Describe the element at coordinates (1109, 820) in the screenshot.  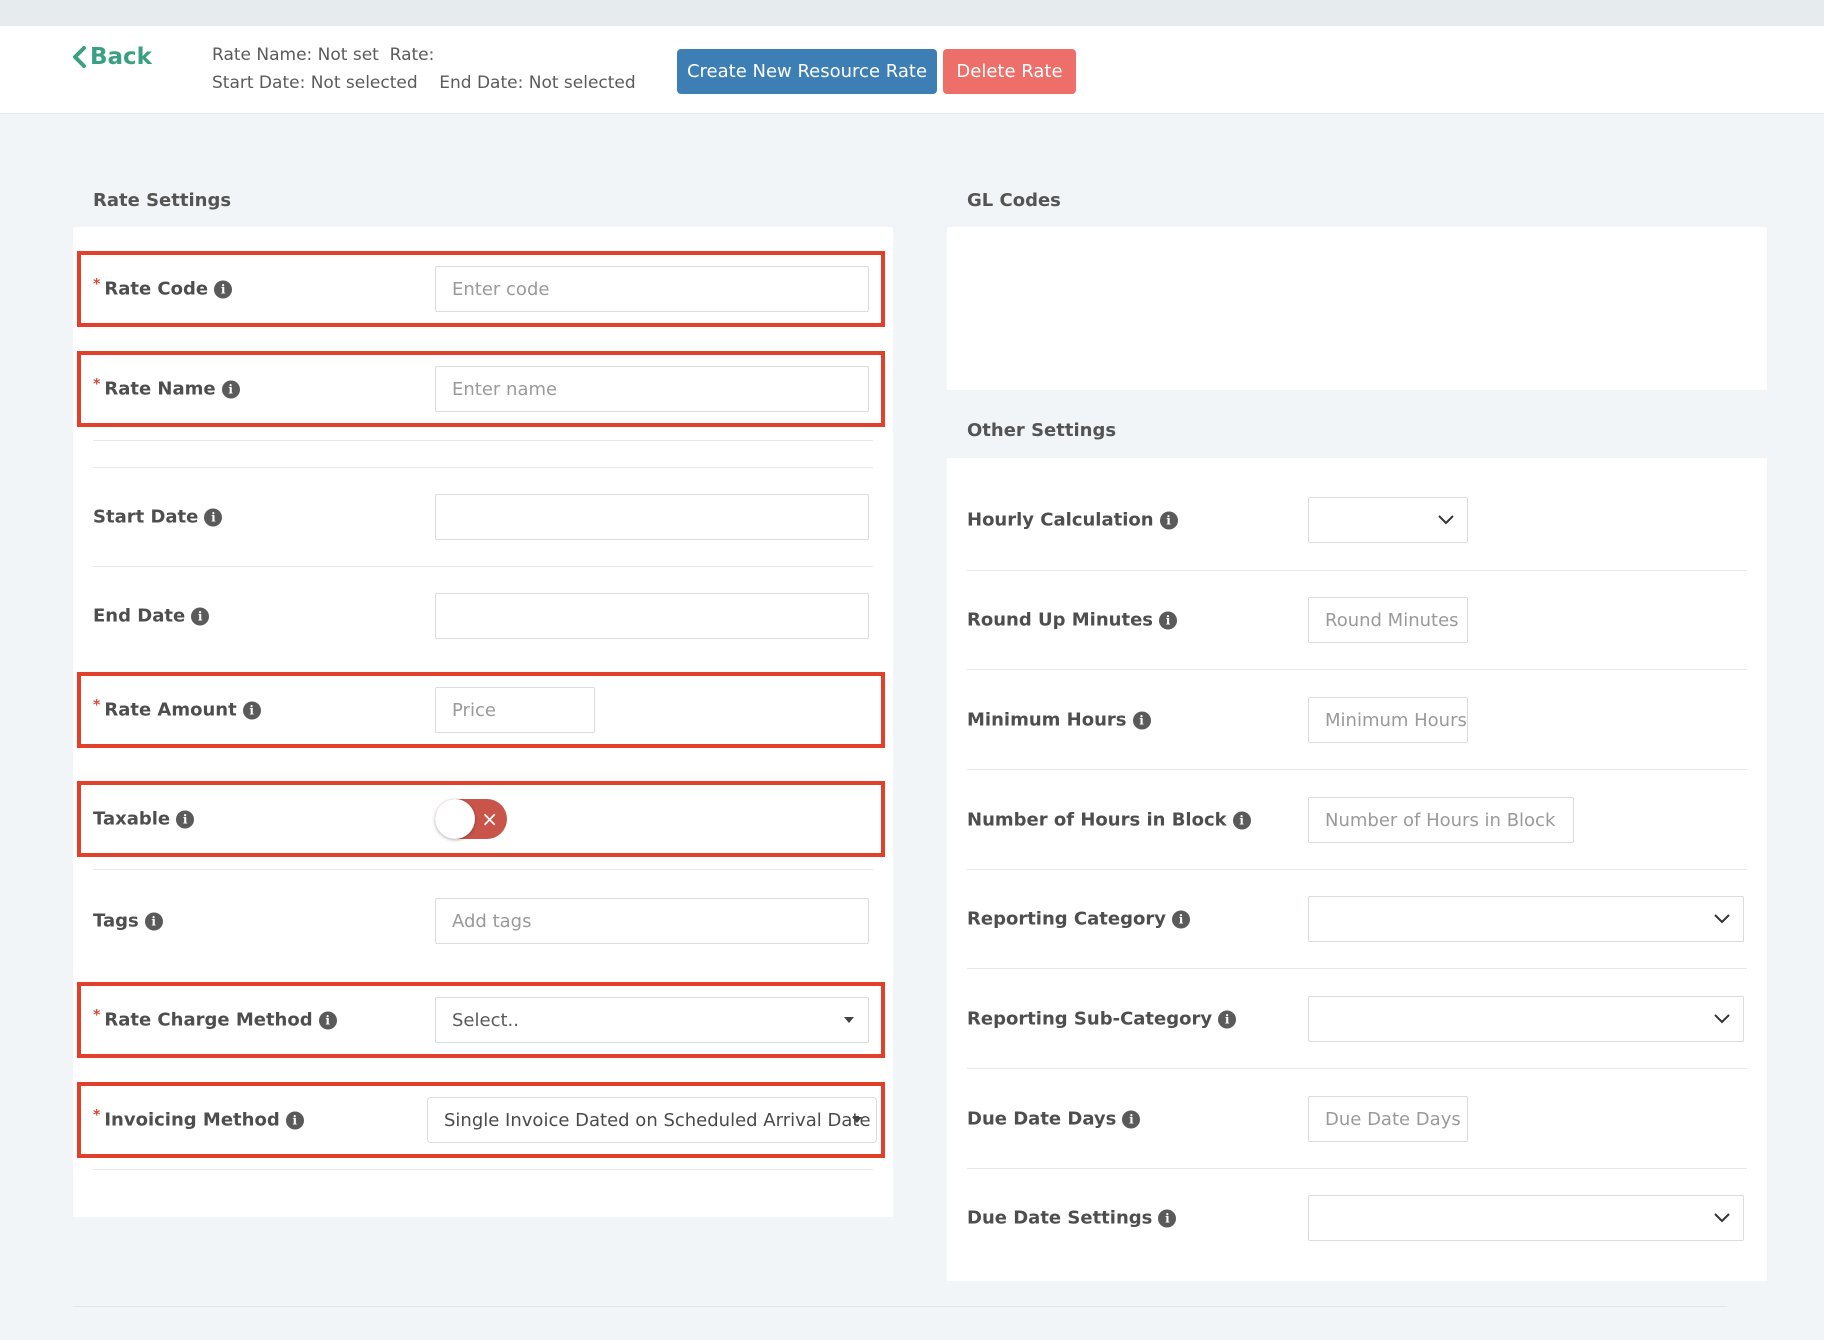
I see `hours-in-block-label: Number of Hours in Block i` at that location.